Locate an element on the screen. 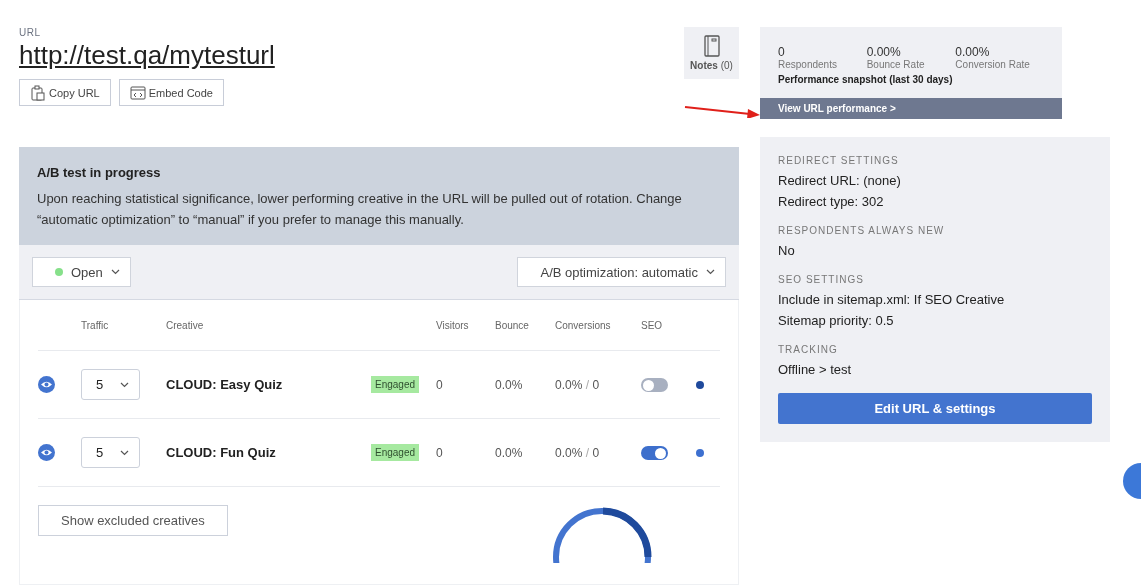  notes-button: Notes (0) is located at coordinates (711, 53).